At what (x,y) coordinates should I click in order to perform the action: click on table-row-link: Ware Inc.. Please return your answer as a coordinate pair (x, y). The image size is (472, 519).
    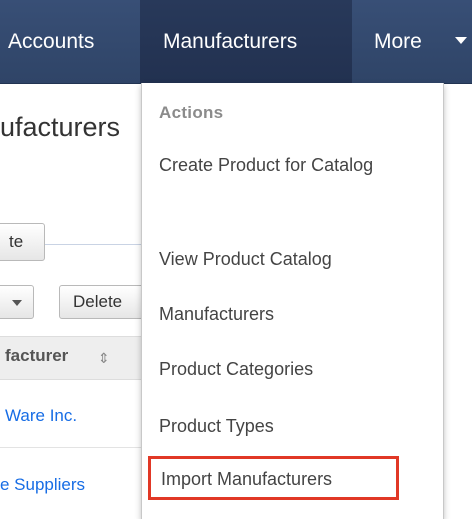
    Looking at the image, I should click on (80, 416).